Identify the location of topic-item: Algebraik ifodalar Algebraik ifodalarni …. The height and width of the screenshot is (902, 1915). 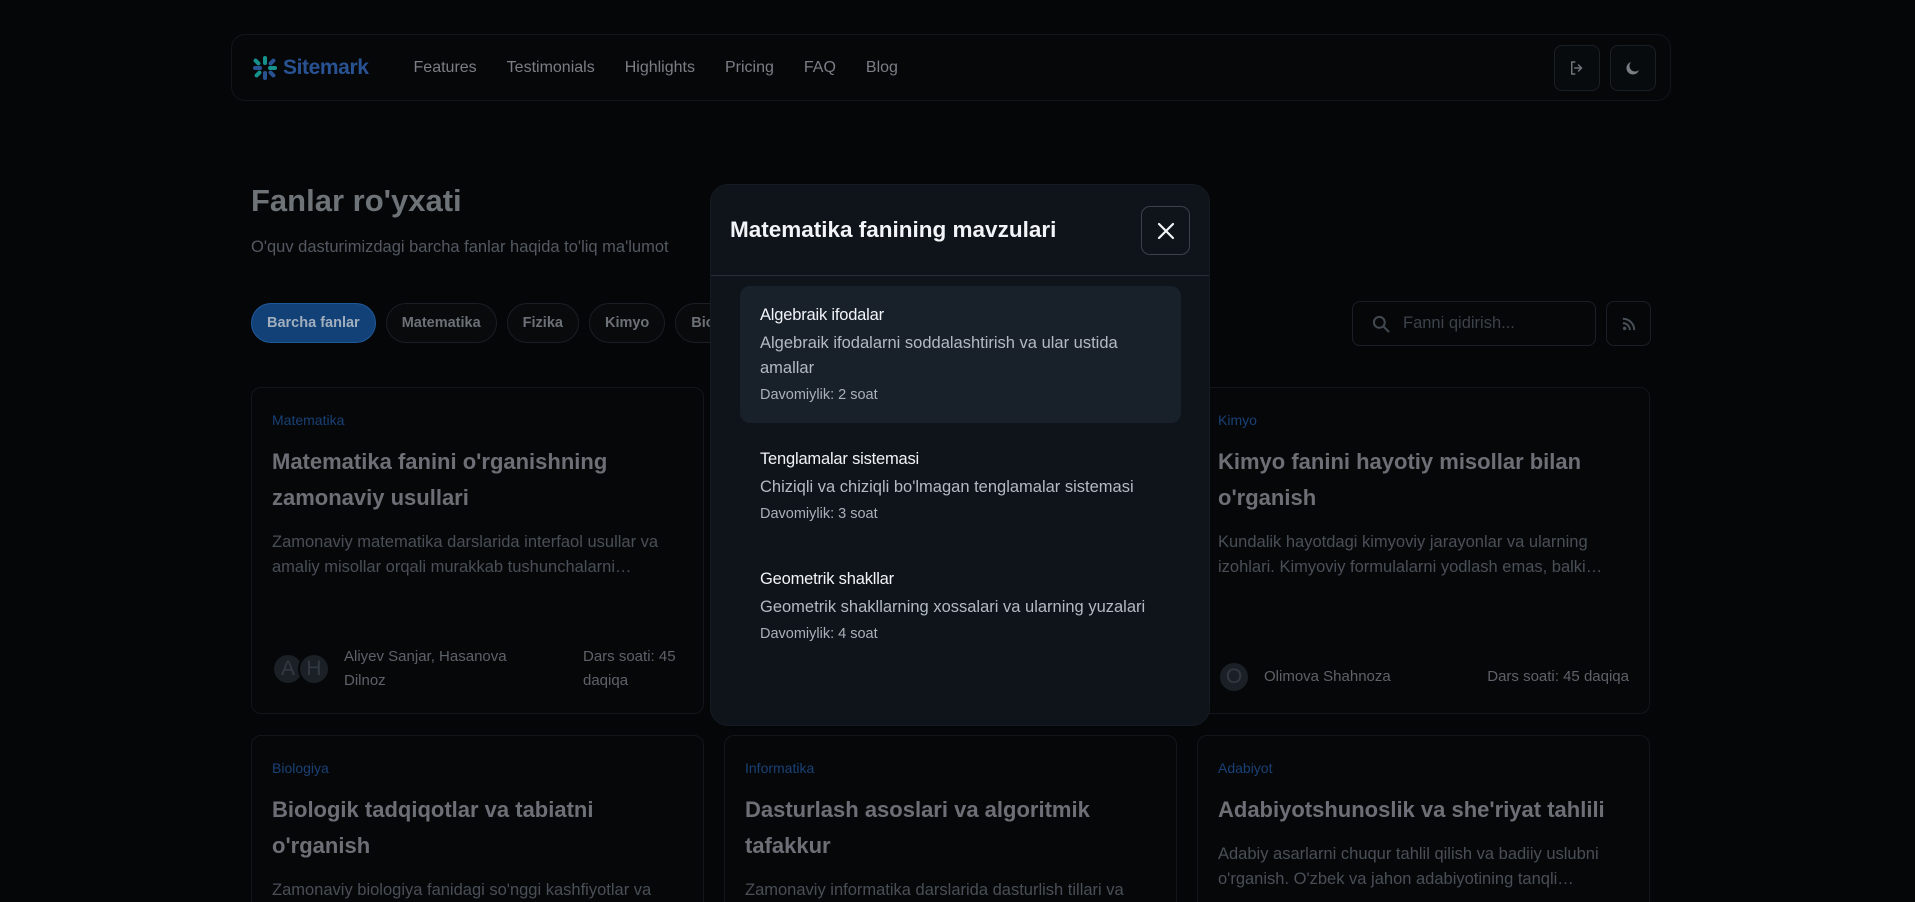
(960, 354).